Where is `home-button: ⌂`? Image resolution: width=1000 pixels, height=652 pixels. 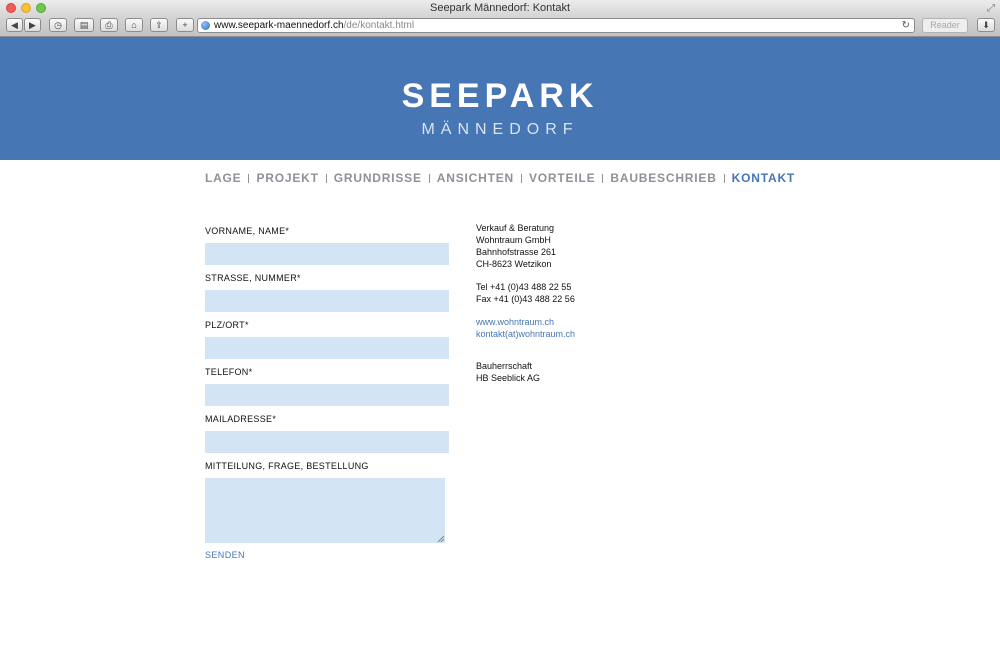 home-button: ⌂ is located at coordinates (134, 25).